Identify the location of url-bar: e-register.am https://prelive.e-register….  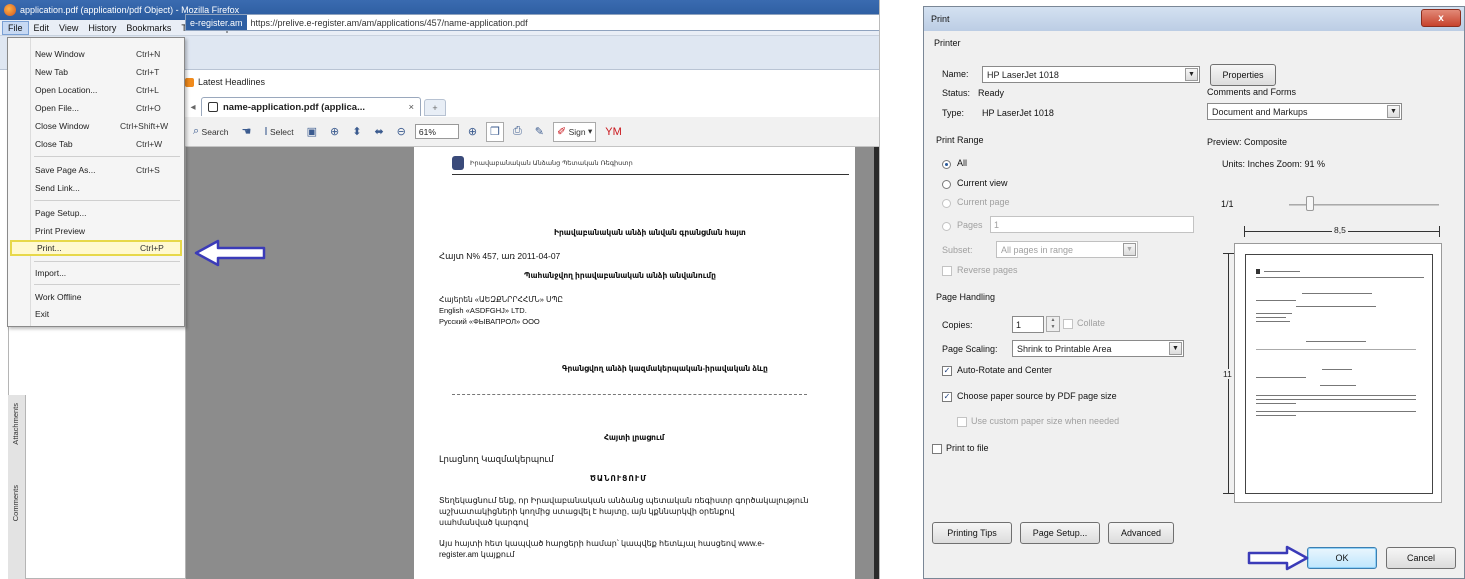
(532, 22).